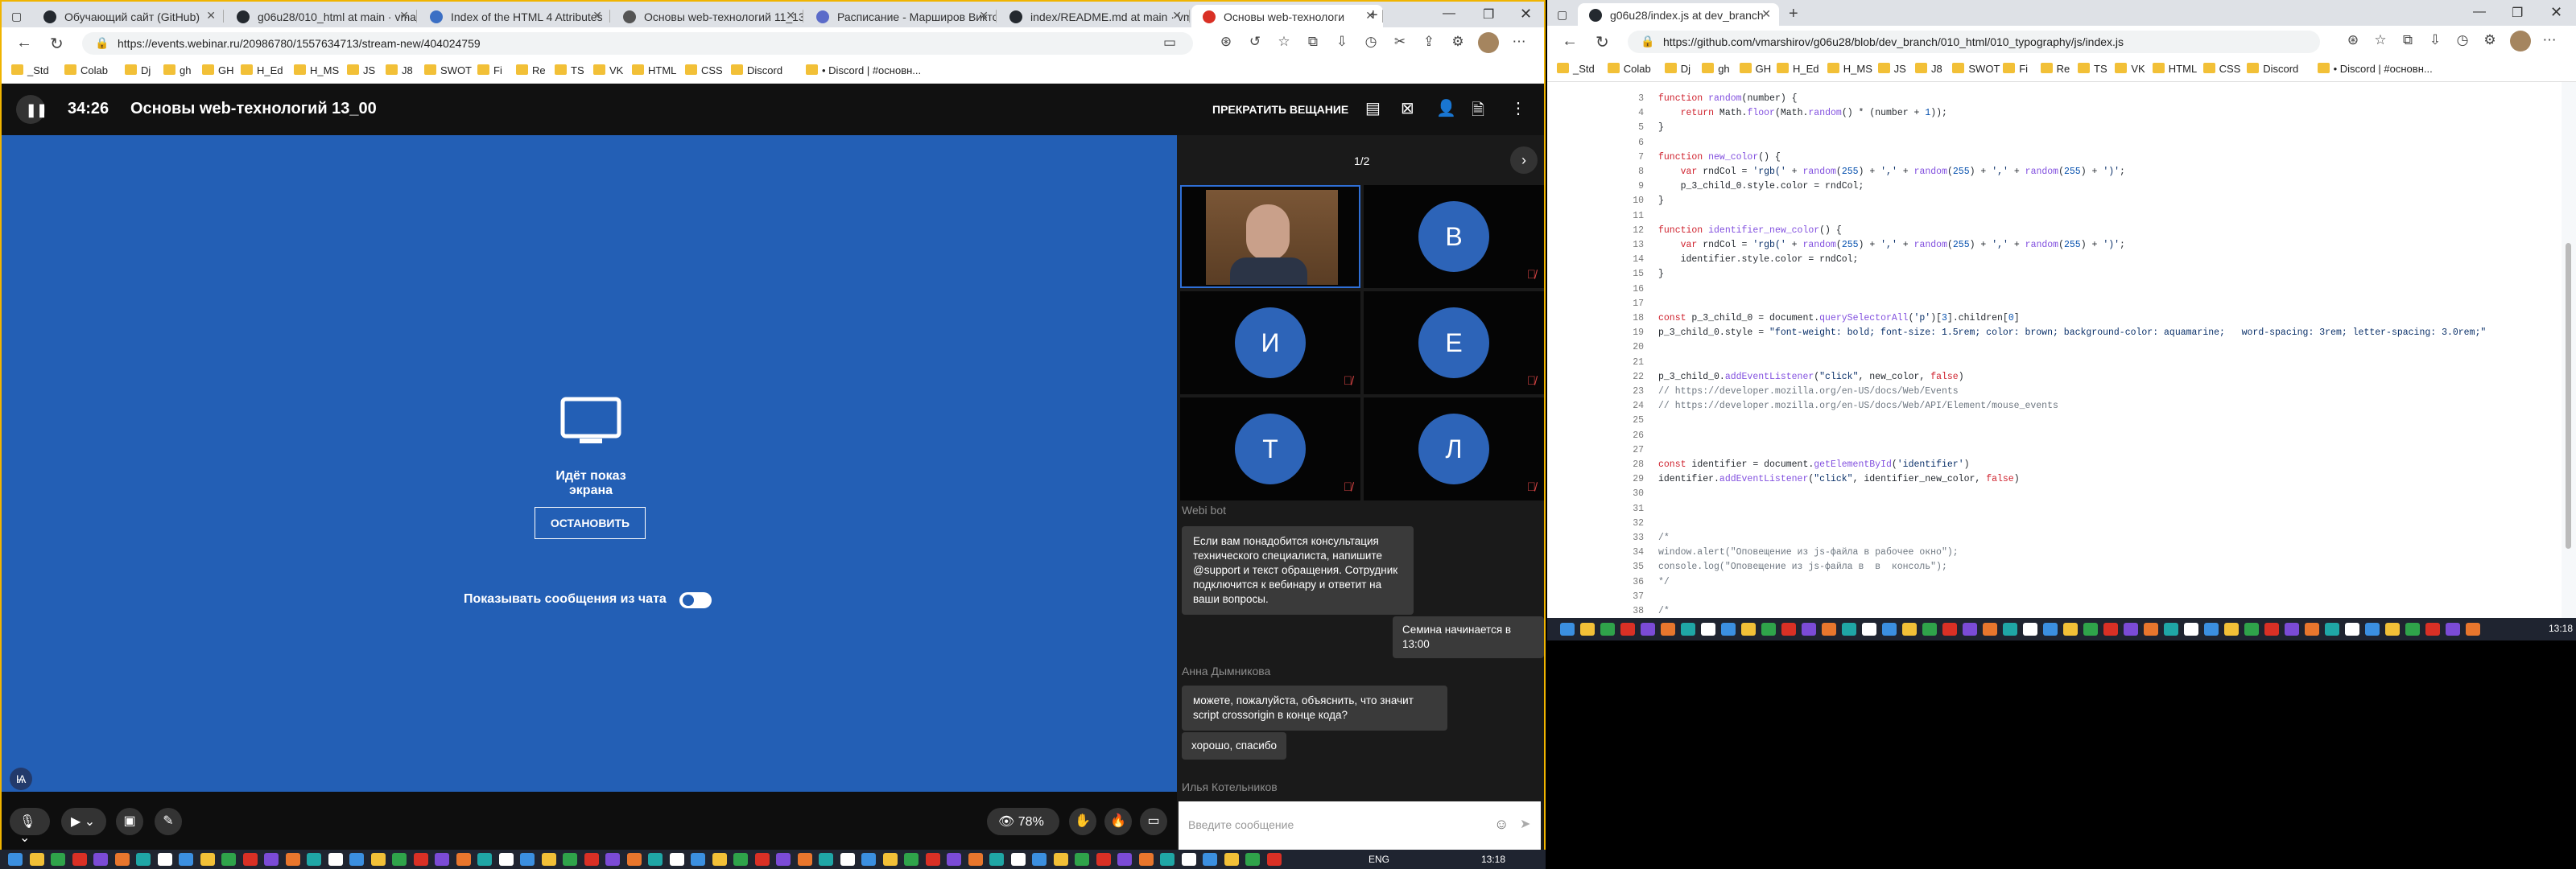  Describe the element at coordinates (177, 70) in the screenshot. I see `bookmark-item: gh` at that location.